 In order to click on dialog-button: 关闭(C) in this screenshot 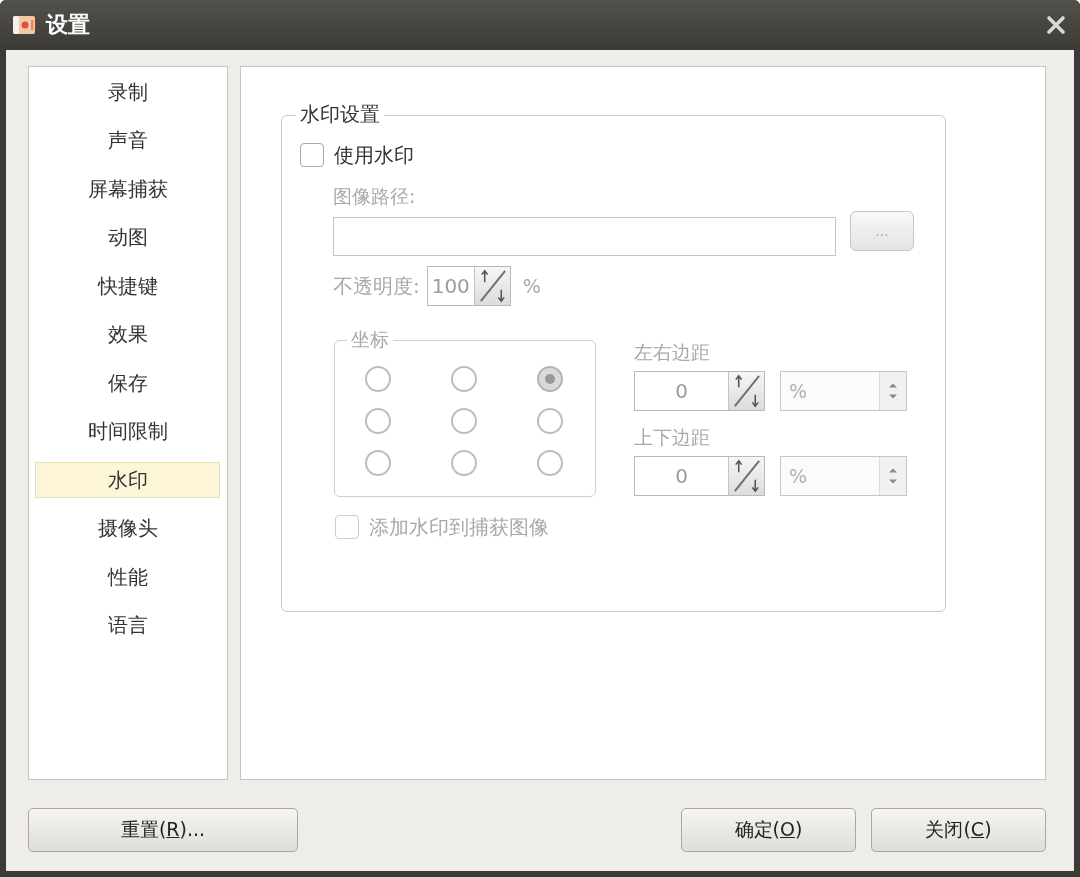, I will do `click(958, 830)`.